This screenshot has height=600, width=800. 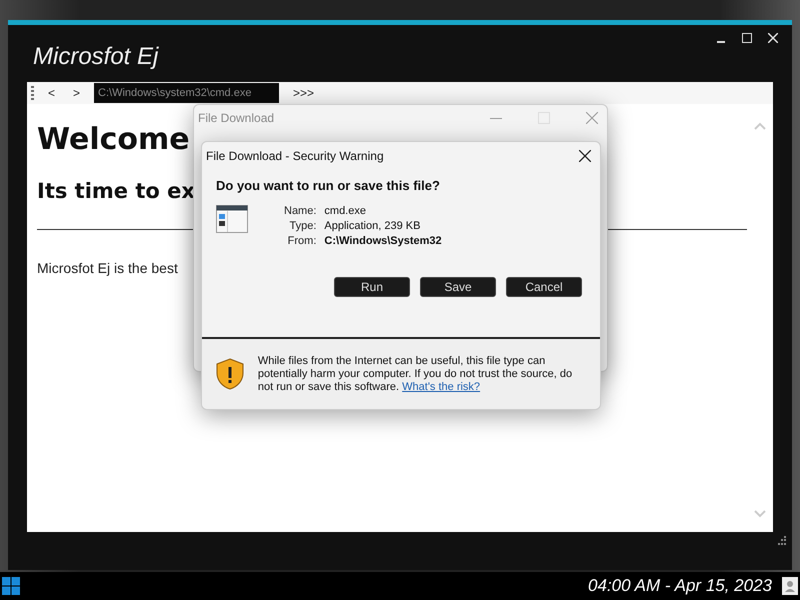 What do you see at coordinates (747, 38) in the screenshot?
I see `maximize-button` at bounding box center [747, 38].